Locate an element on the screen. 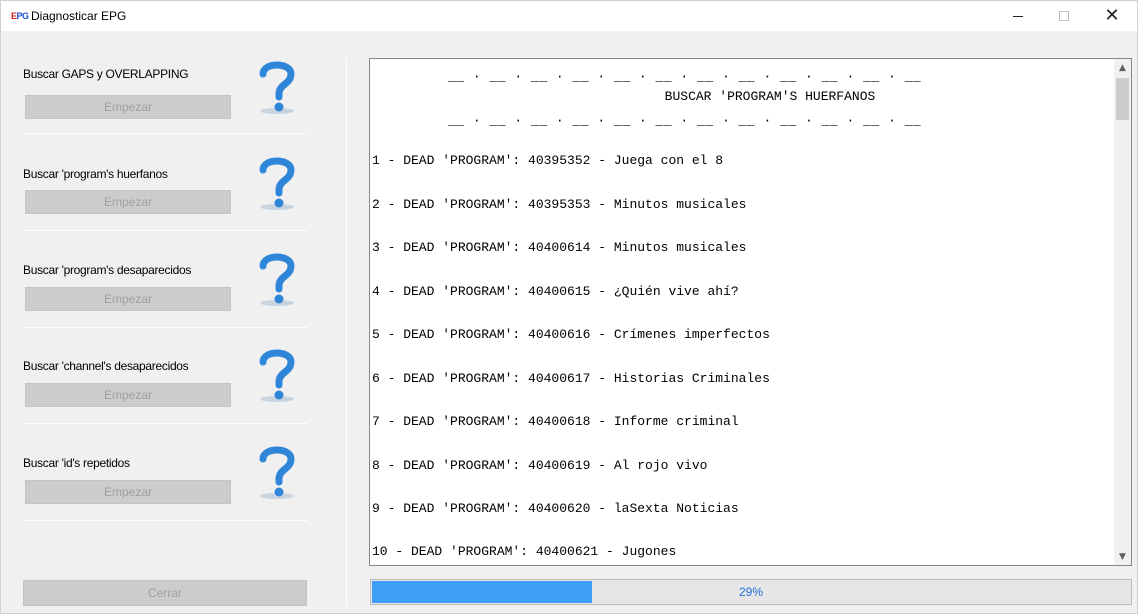 The width and height of the screenshot is (1138, 614). progress-label: 29% is located at coordinates (751, 592).